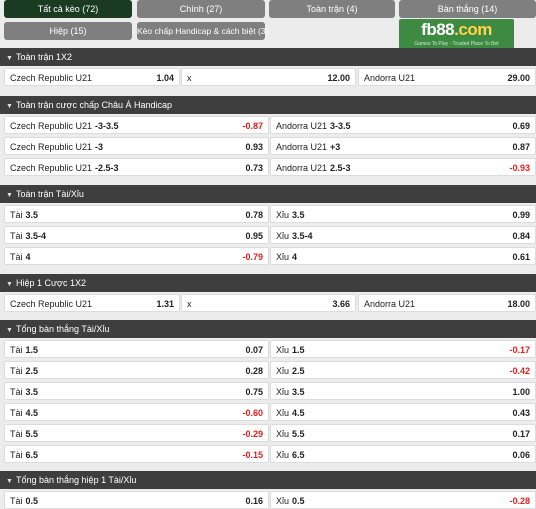 This screenshot has width=536, height=509. I want to click on odds-cell: x 3.66, so click(268, 303).